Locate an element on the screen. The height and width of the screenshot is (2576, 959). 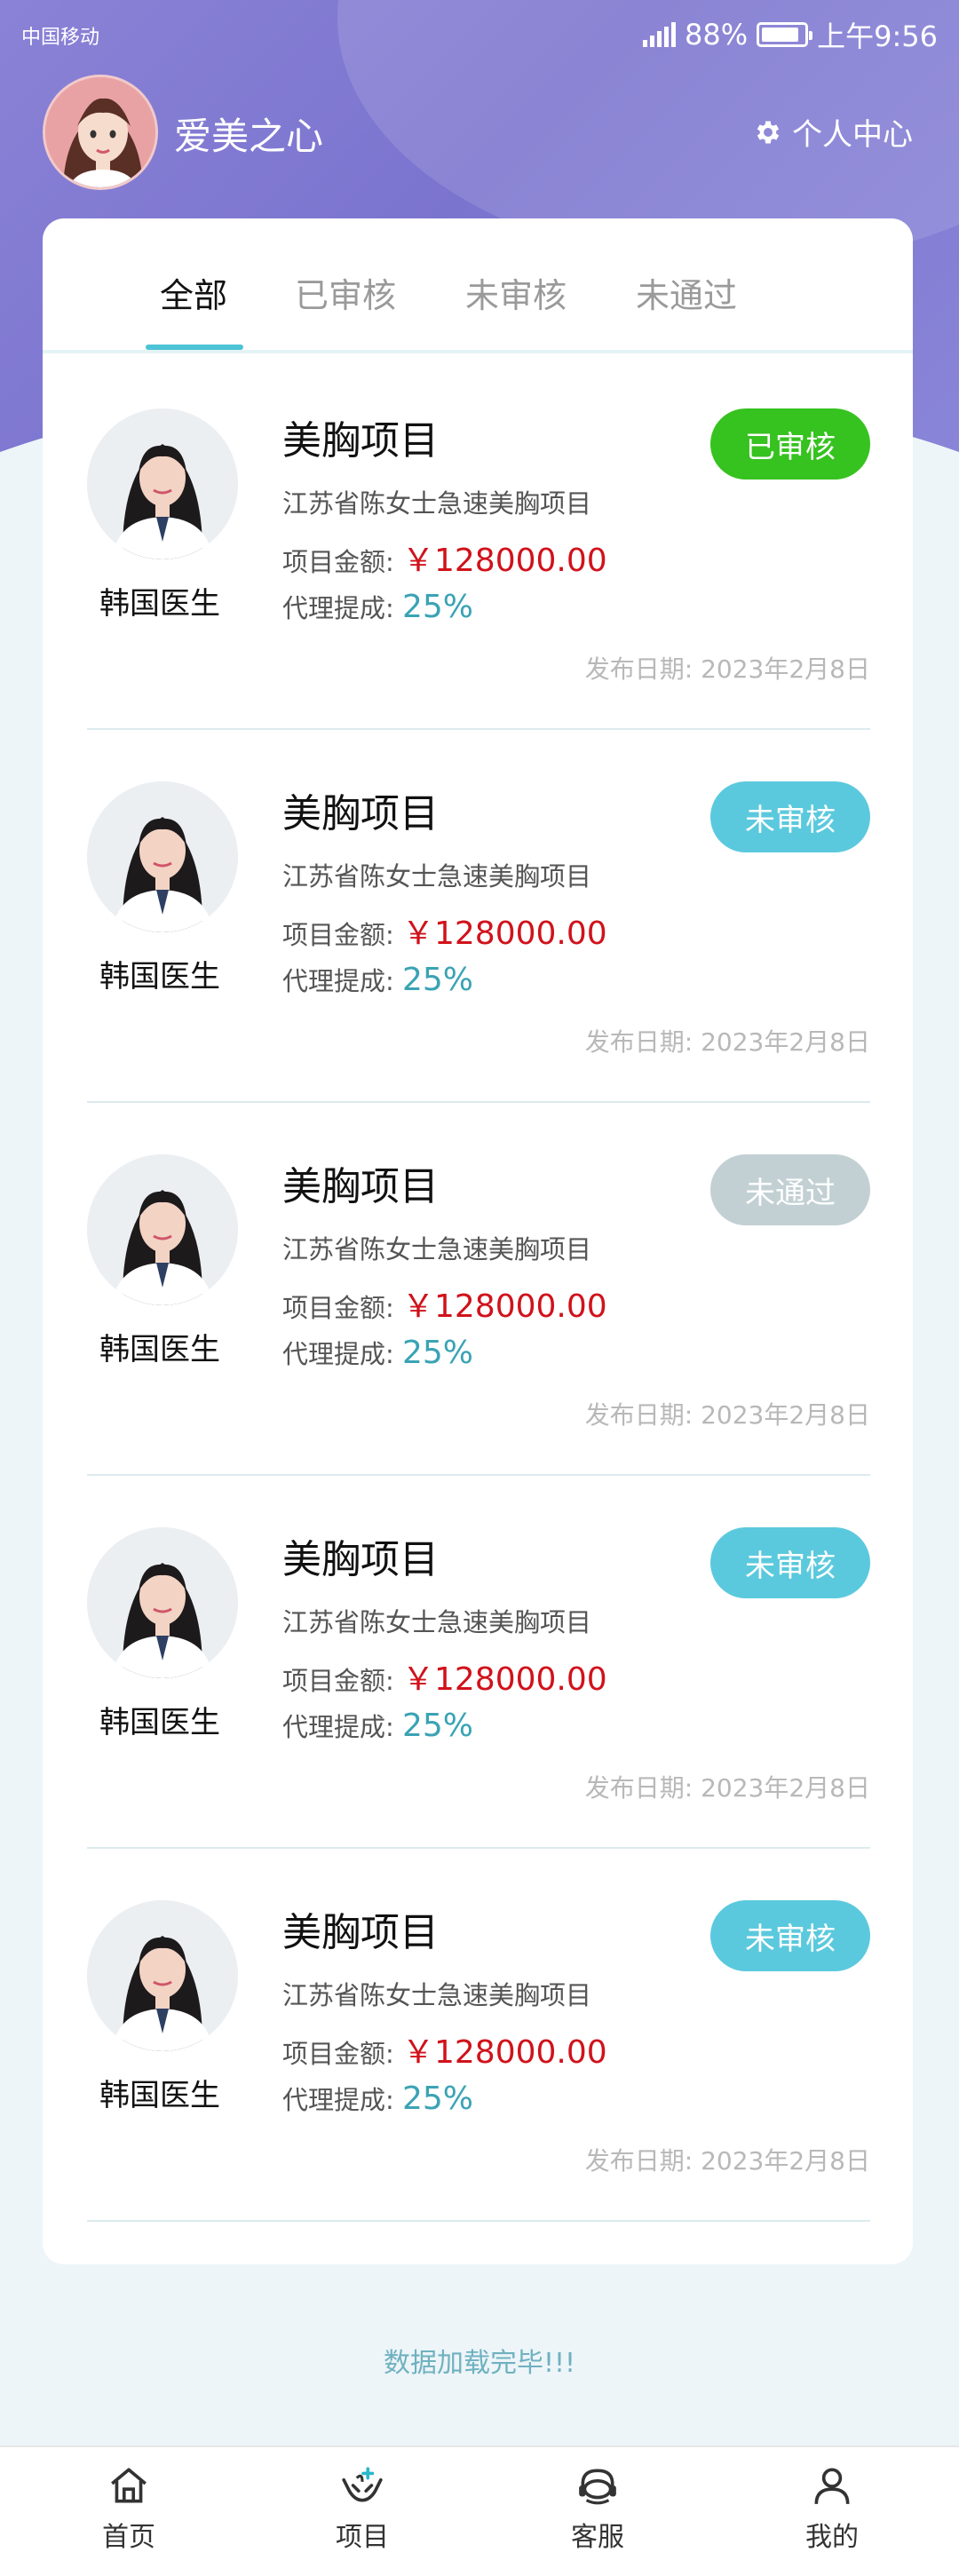
status-bar: 中国移动 88% 上午9:56 is located at coordinates (479, 34).